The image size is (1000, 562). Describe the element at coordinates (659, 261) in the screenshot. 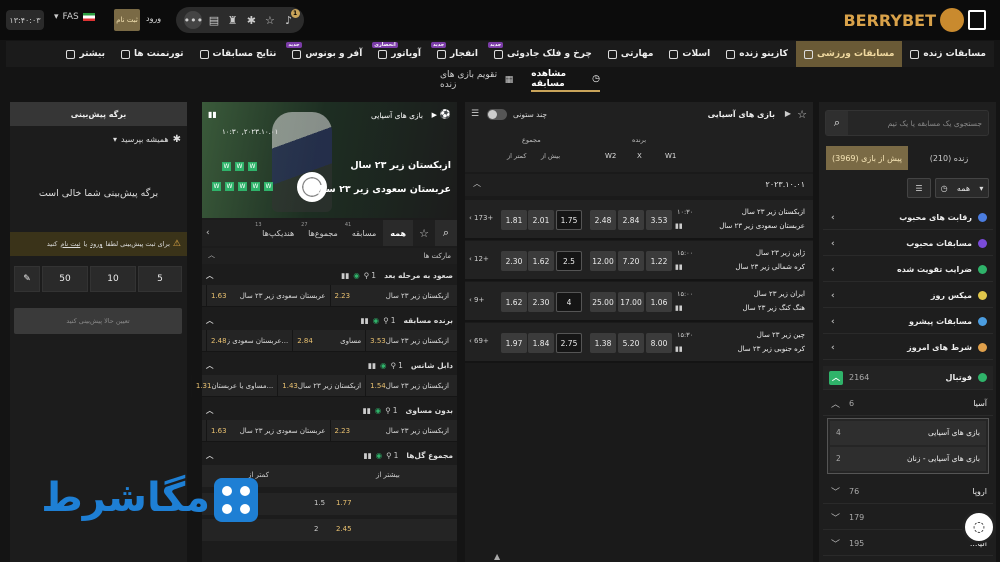

I see `odd-w1: 1.22` at that location.